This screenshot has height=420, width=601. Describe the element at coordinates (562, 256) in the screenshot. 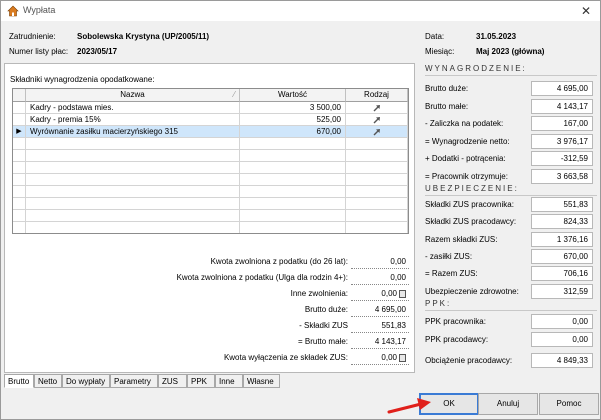

I see `ubezpieczenie-value: 670,00` at that location.